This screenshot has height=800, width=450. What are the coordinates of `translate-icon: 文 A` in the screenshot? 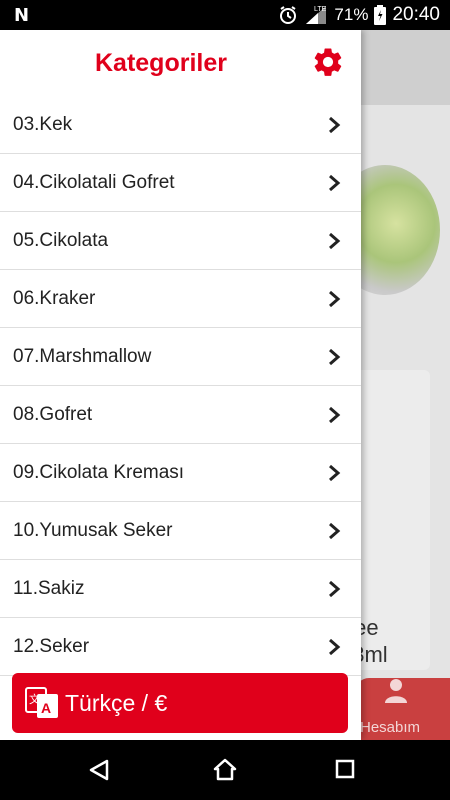 It's located at (41, 702).